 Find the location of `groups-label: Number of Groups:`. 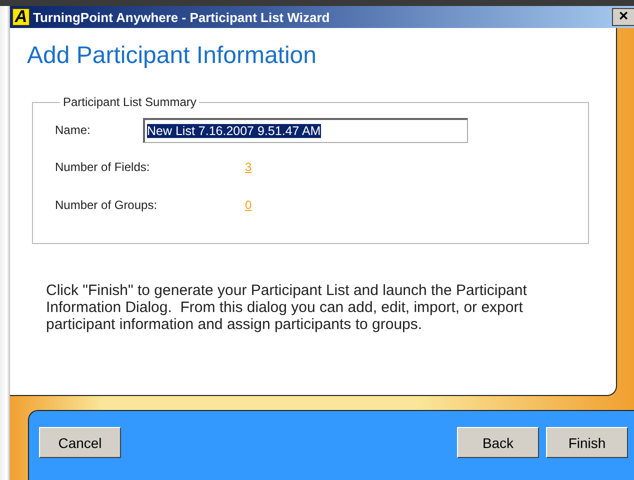

groups-label: Number of Groups: is located at coordinates (106, 205).